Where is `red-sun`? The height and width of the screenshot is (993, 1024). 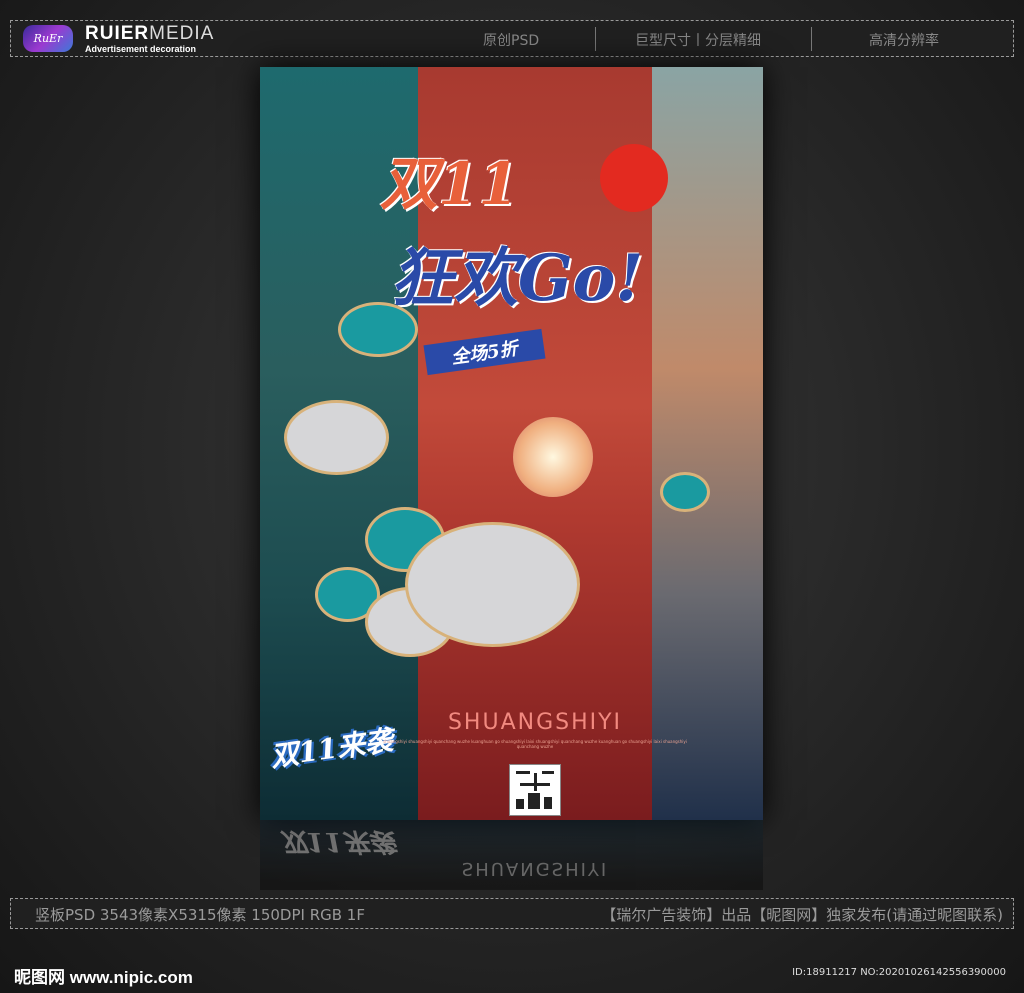
red-sun is located at coordinates (634, 178).